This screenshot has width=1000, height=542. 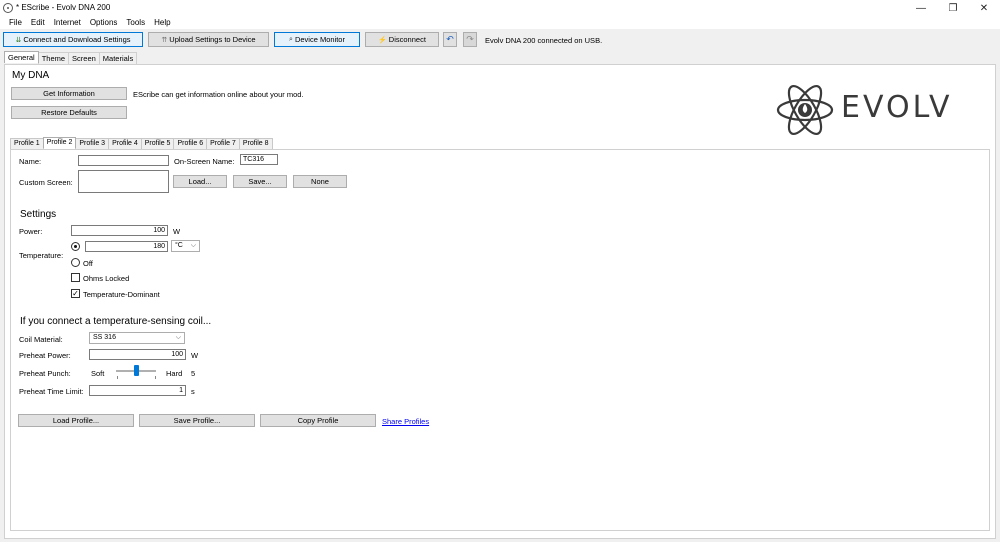 I want to click on tab-profile-5: Profile 5, so click(x=157, y=143).